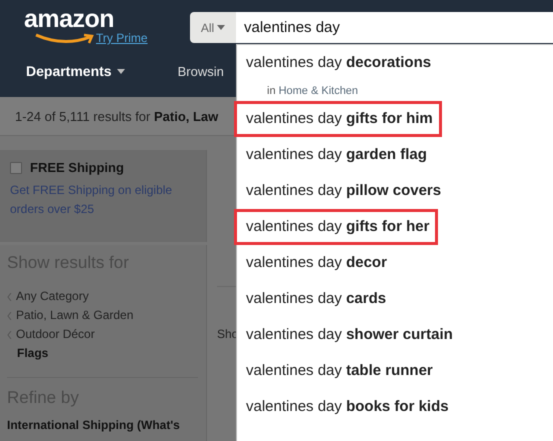 The image size is (553, 441). Describe the element at coordinates (337, 63) in the screenshot. I see `suggestion-item: valentines day decorations` at that location.